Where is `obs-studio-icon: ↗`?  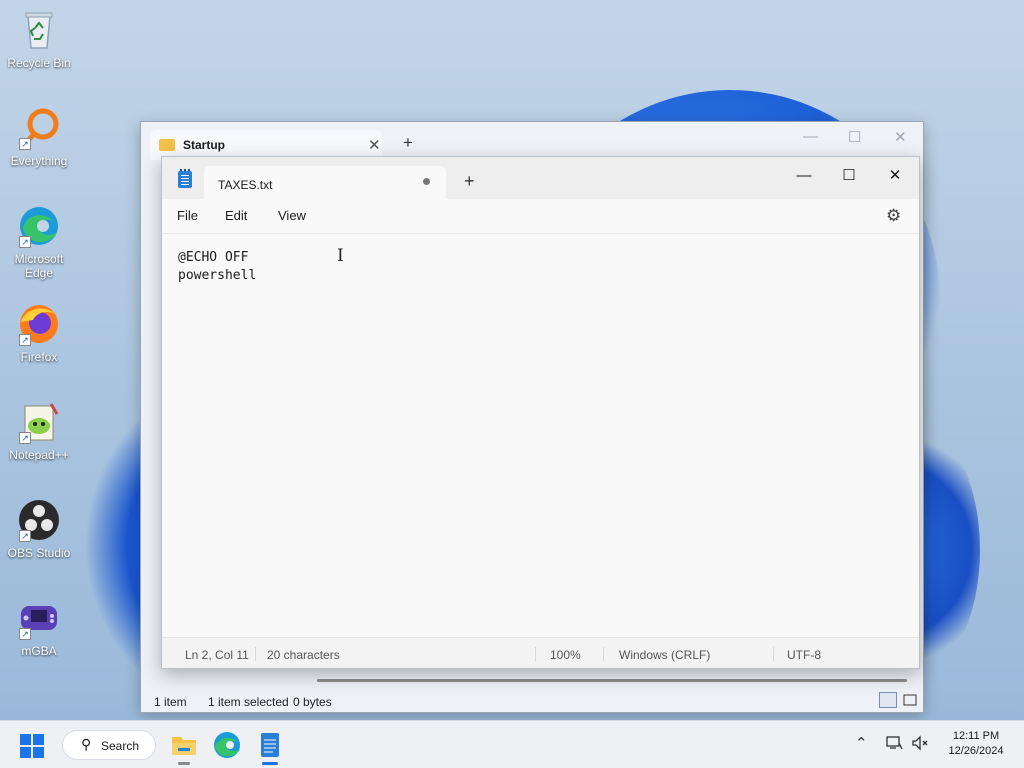
obs-studio-icon: ↗ is located at coordinates (39, 520).